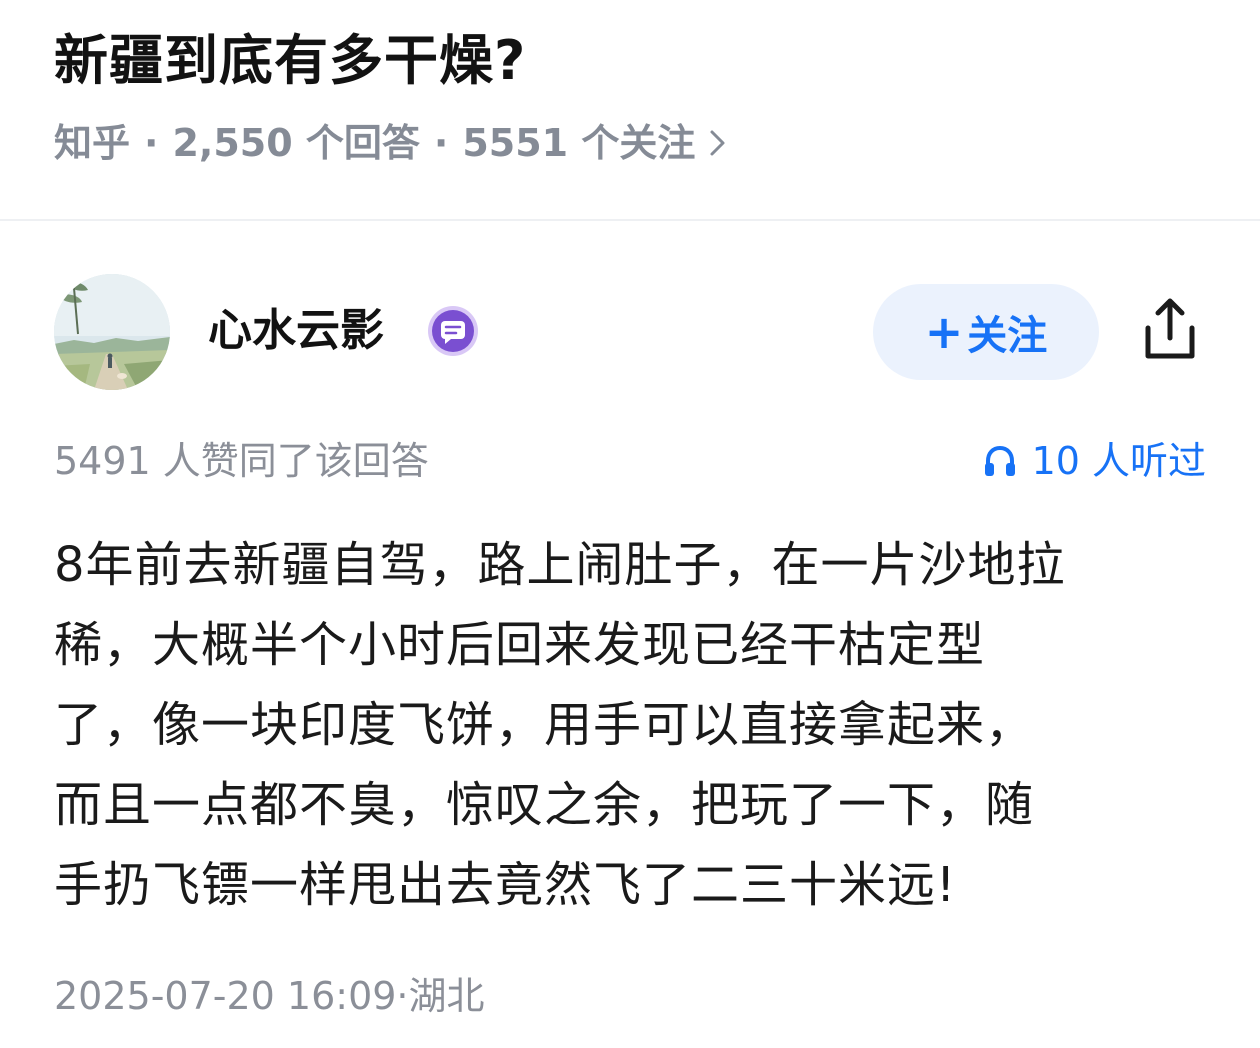 This screenshot has height=1048, width=1260. I want to click on listen-count: 10 人听过, so click(1118, 461).